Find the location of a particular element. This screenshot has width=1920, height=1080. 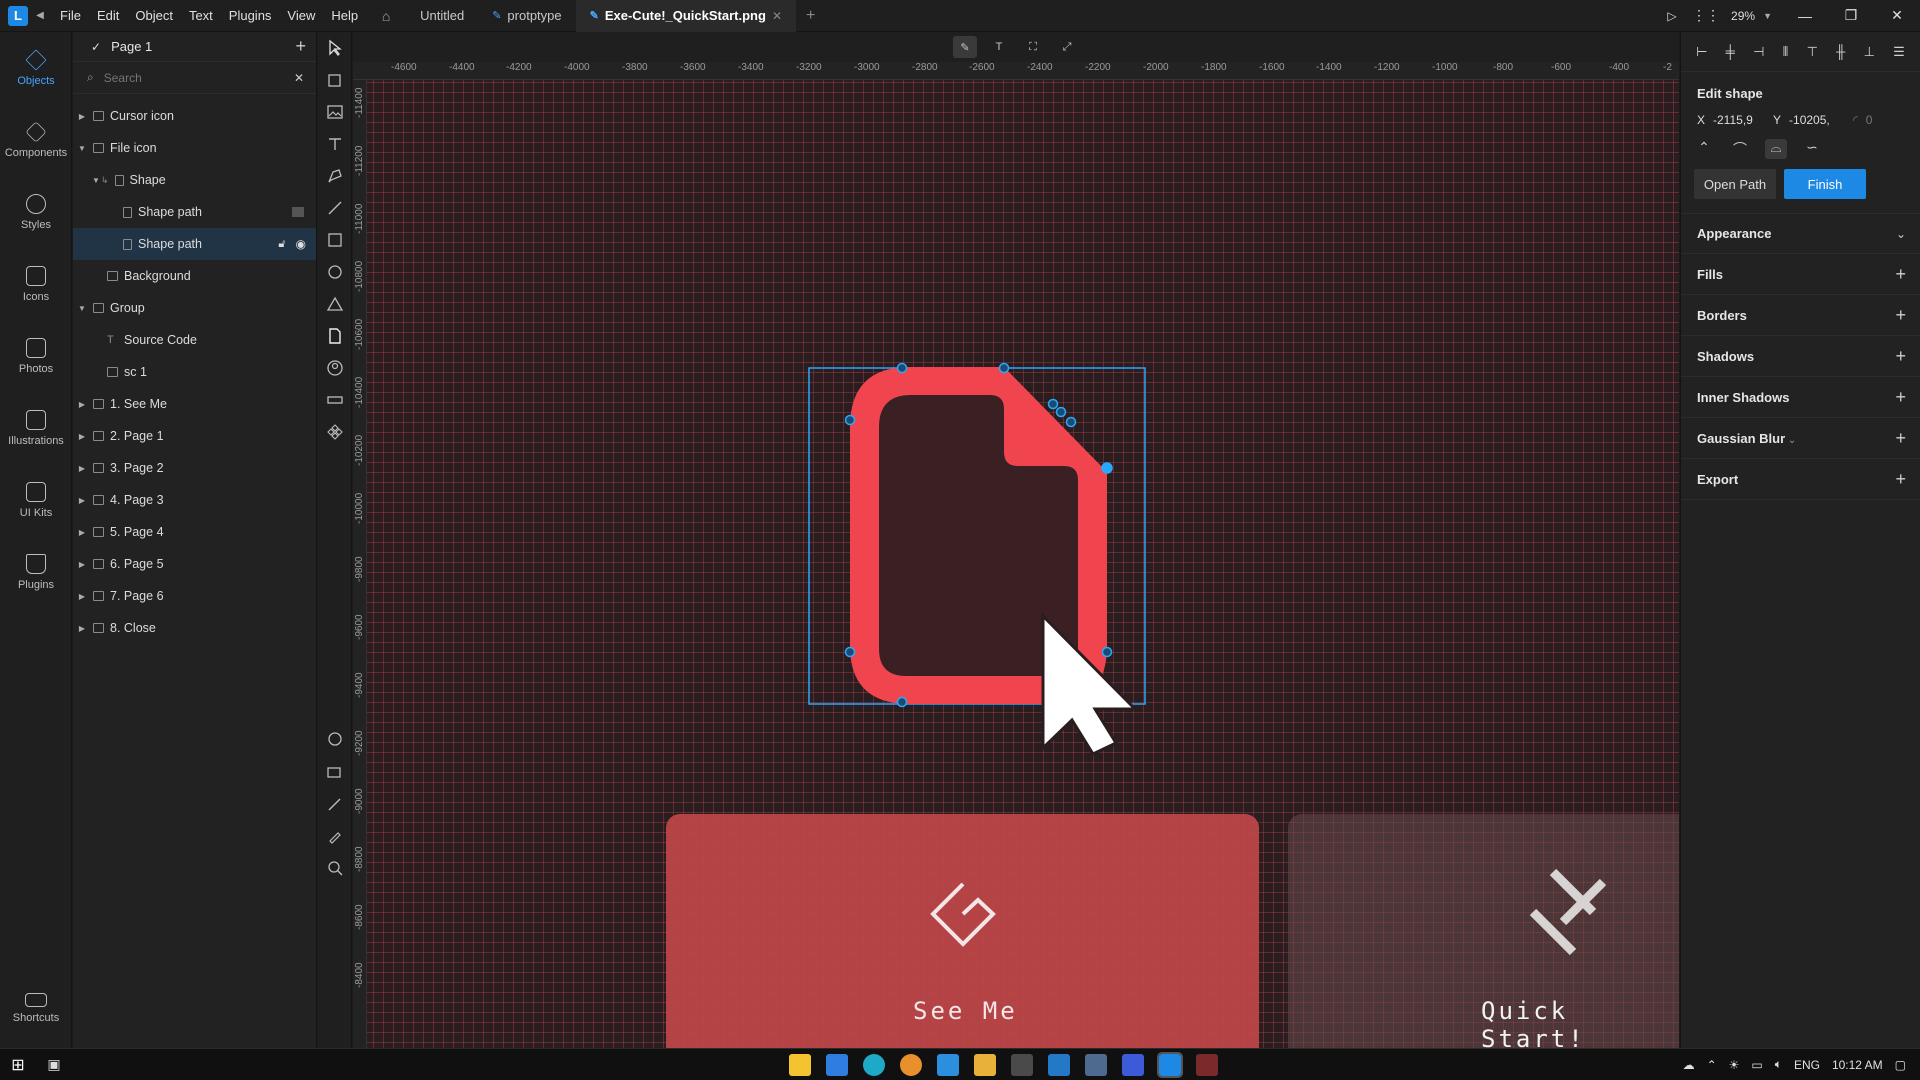

clock: 10:12 AM is located at coordinates (1857, 1065).